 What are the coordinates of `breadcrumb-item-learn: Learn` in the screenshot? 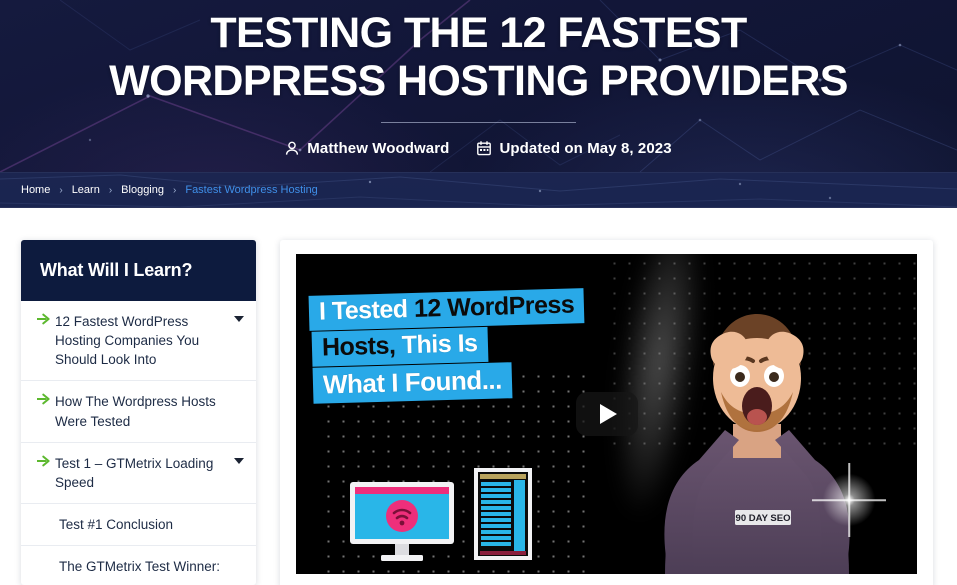 It's located at (86, 190).